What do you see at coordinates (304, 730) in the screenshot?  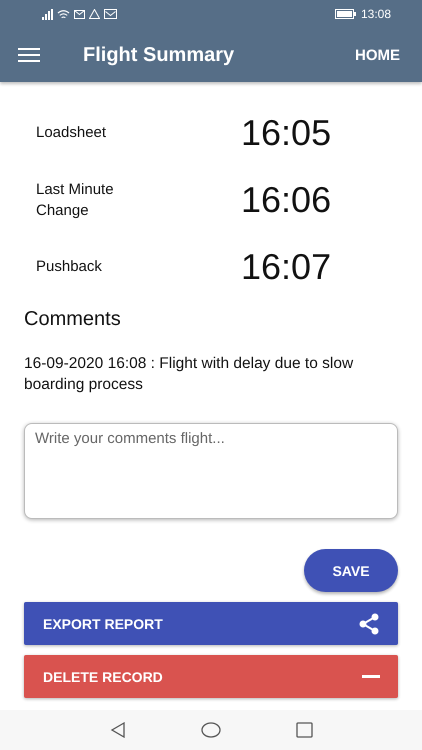 I see `recents-icon` at bounding box center [304, 730].